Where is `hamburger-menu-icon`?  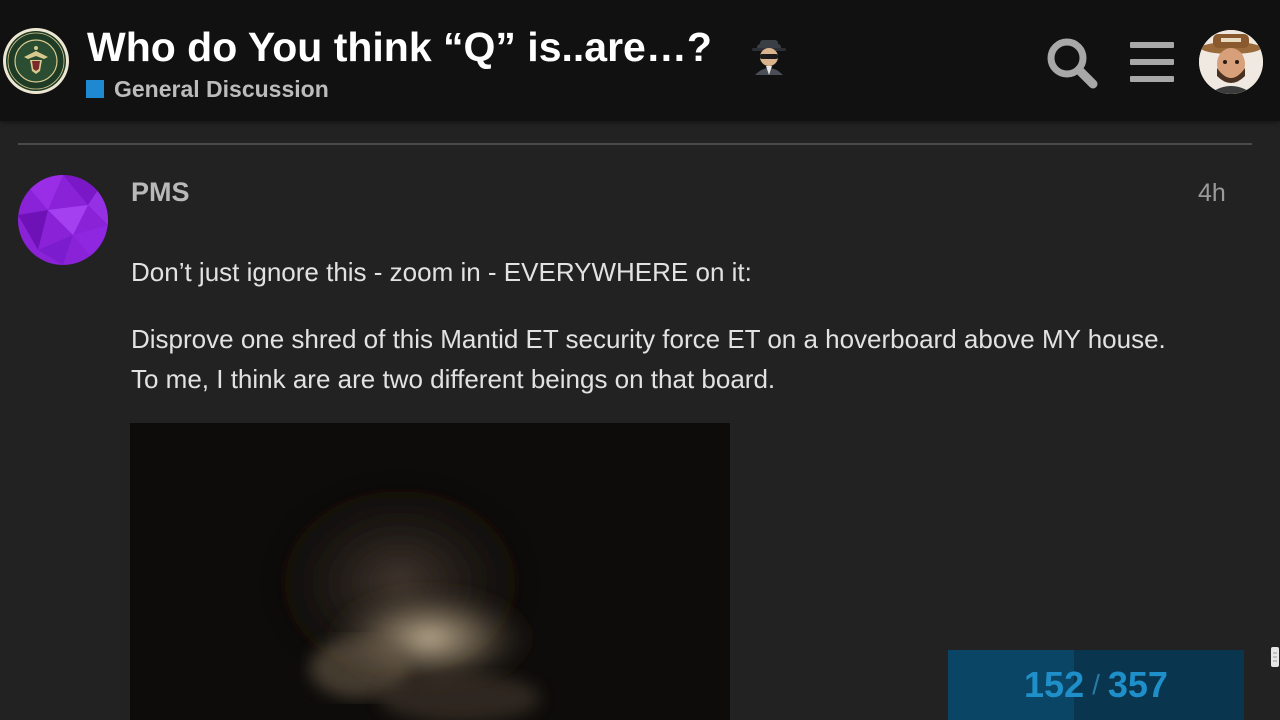
hamburger-menu-icon is located at coordinates (1152, 62).